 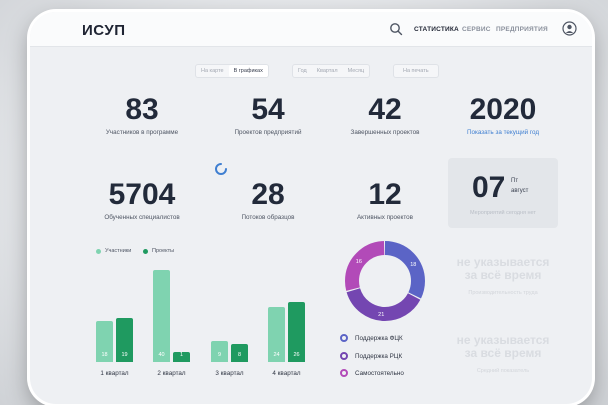 What do you see at coordinates (359, 262) in the screenshot?
I see `donut-value-label: 16` at bounding box center [359, 262].